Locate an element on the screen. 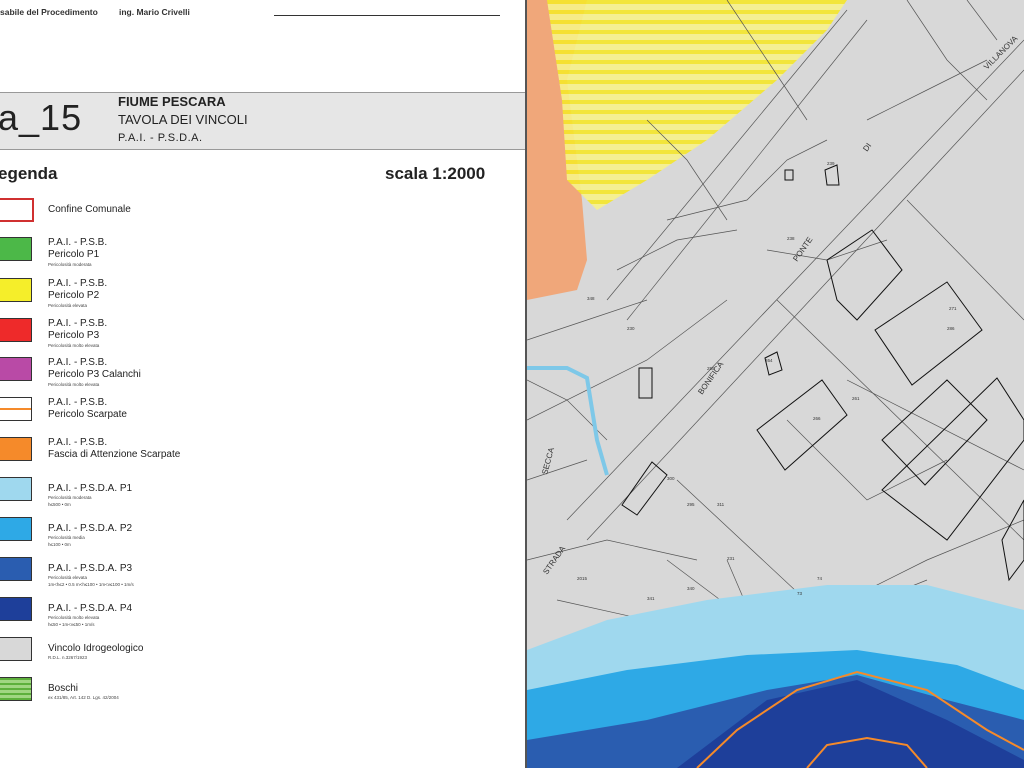 The image size is (1024, 768). title-line3: P.A.I. - P.S.D.A. is located at coordinates (160, 138).